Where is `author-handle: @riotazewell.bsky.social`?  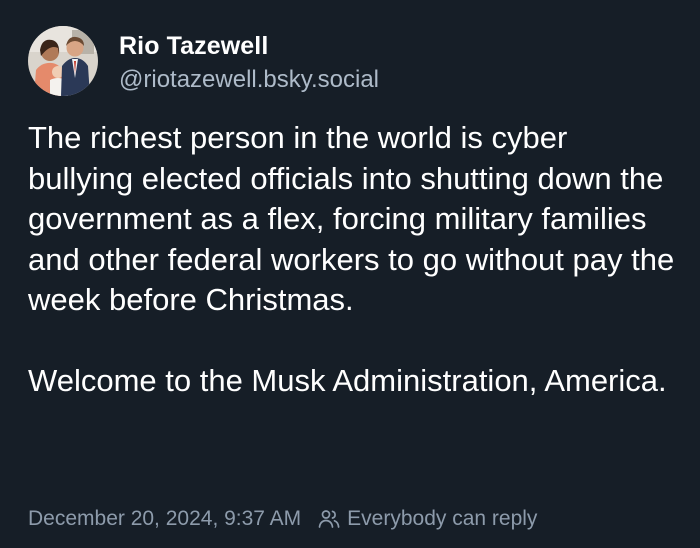
author-handle: @riotazewell.bsky.social is located at coordinates (249, 80).